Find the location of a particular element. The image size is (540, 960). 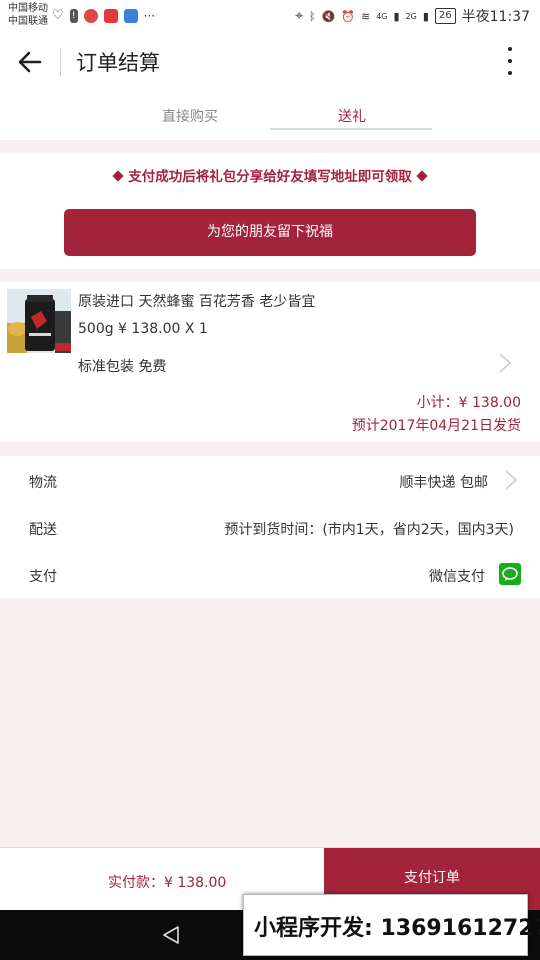

mute-icon: 🔇 is located at coordinates (328, 16).